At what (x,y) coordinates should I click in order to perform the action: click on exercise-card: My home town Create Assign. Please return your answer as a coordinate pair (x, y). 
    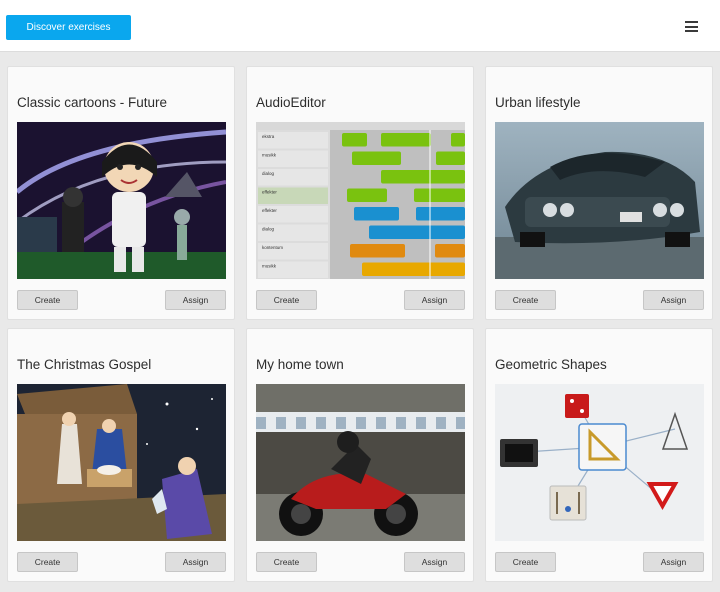
    Looking at the image, I should click on (360, 455).